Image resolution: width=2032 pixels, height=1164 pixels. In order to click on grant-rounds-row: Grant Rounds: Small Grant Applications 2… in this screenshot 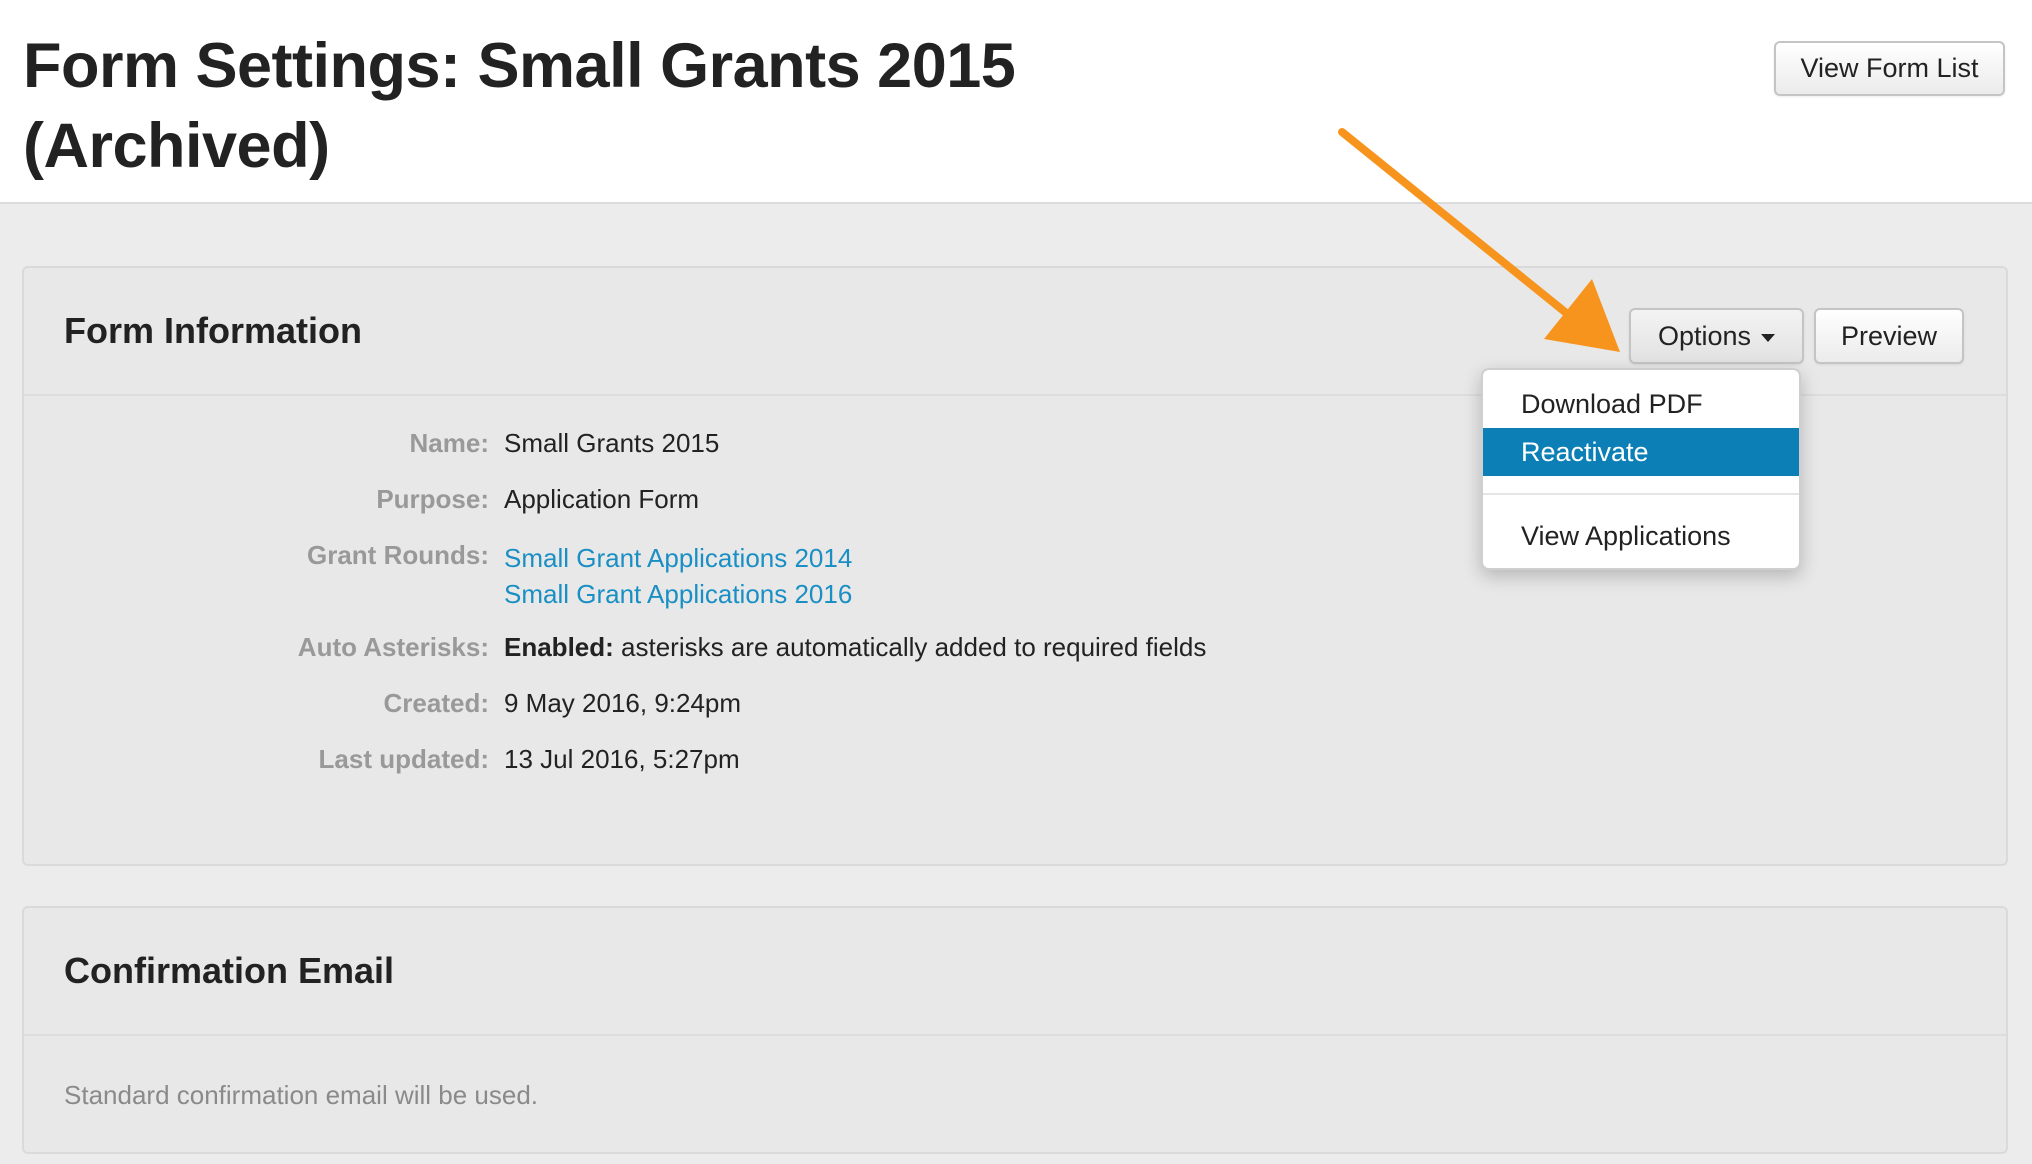, I will do `click(674, 580)`.